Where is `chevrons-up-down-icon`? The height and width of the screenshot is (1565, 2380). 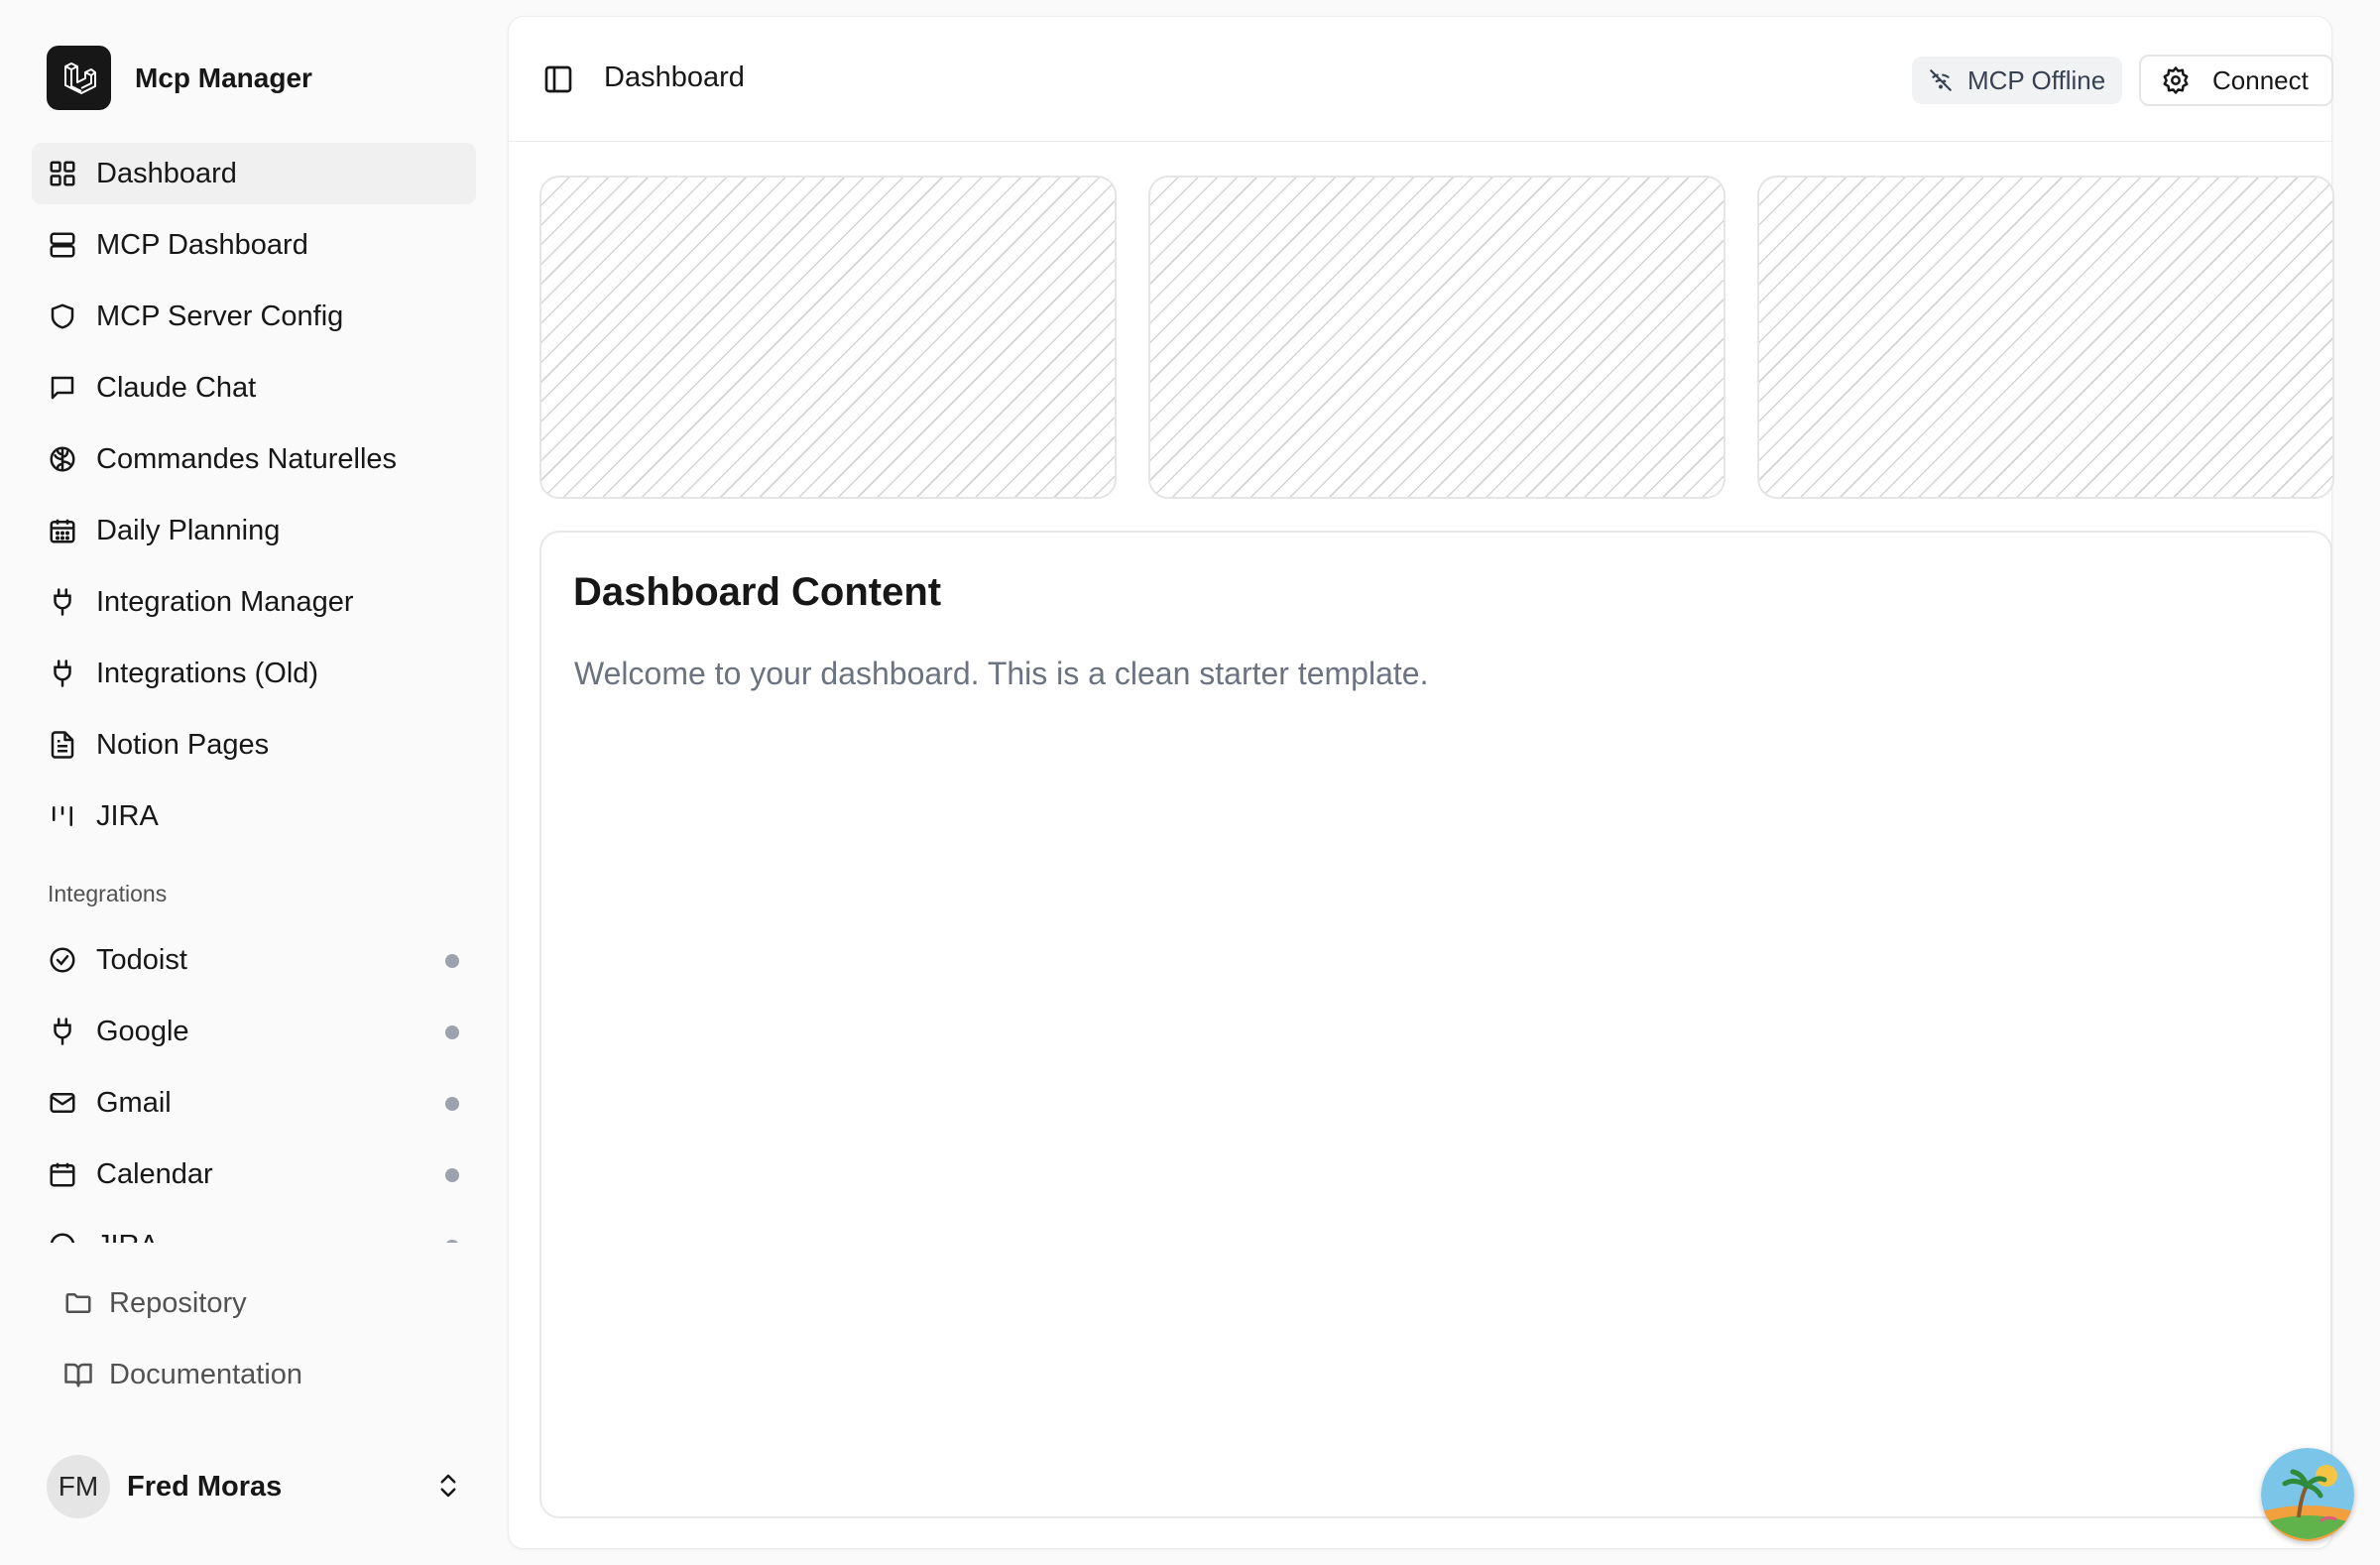 chevrons-up-down-icon is located at coordinates (448, 1486).